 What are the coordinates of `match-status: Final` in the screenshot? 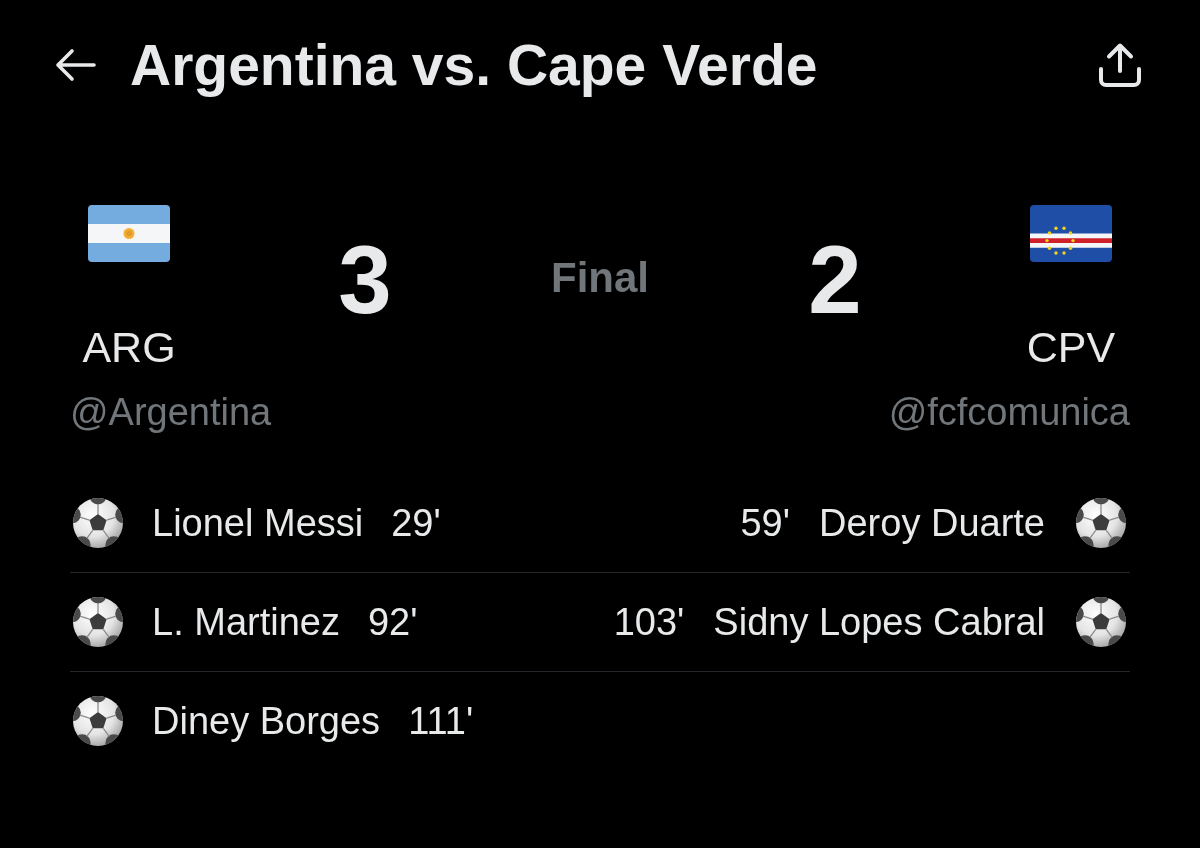 It's located at (600, 278).